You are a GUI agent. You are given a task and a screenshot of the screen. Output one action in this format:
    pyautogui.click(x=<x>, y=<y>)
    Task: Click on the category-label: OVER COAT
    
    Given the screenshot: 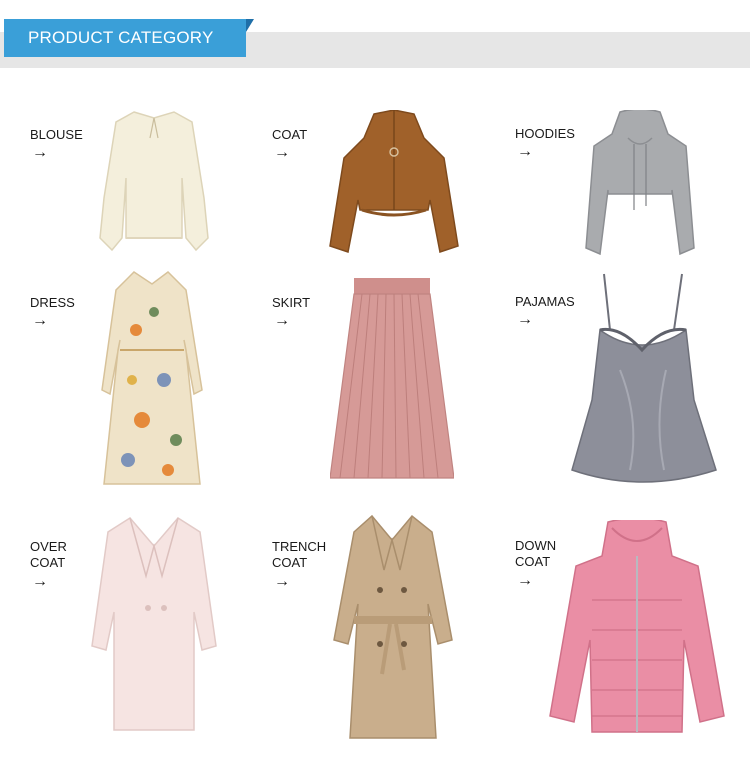 What is the action you would take?
    pyautogui.click(x=48, y=554)
    